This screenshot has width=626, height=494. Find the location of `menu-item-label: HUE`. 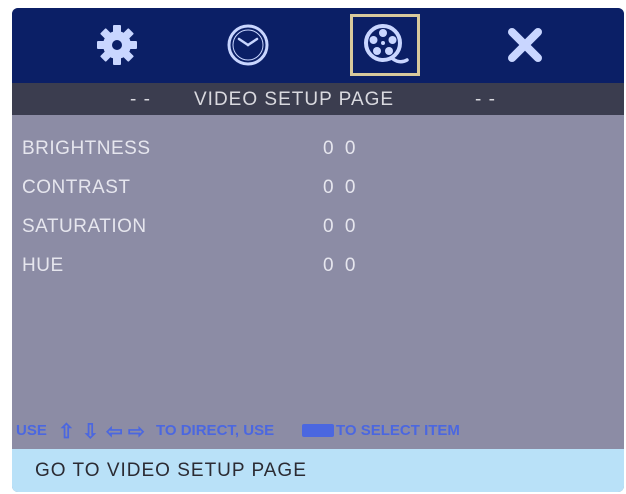

menu-item-label: HUE is located at coordinates (43, 265).